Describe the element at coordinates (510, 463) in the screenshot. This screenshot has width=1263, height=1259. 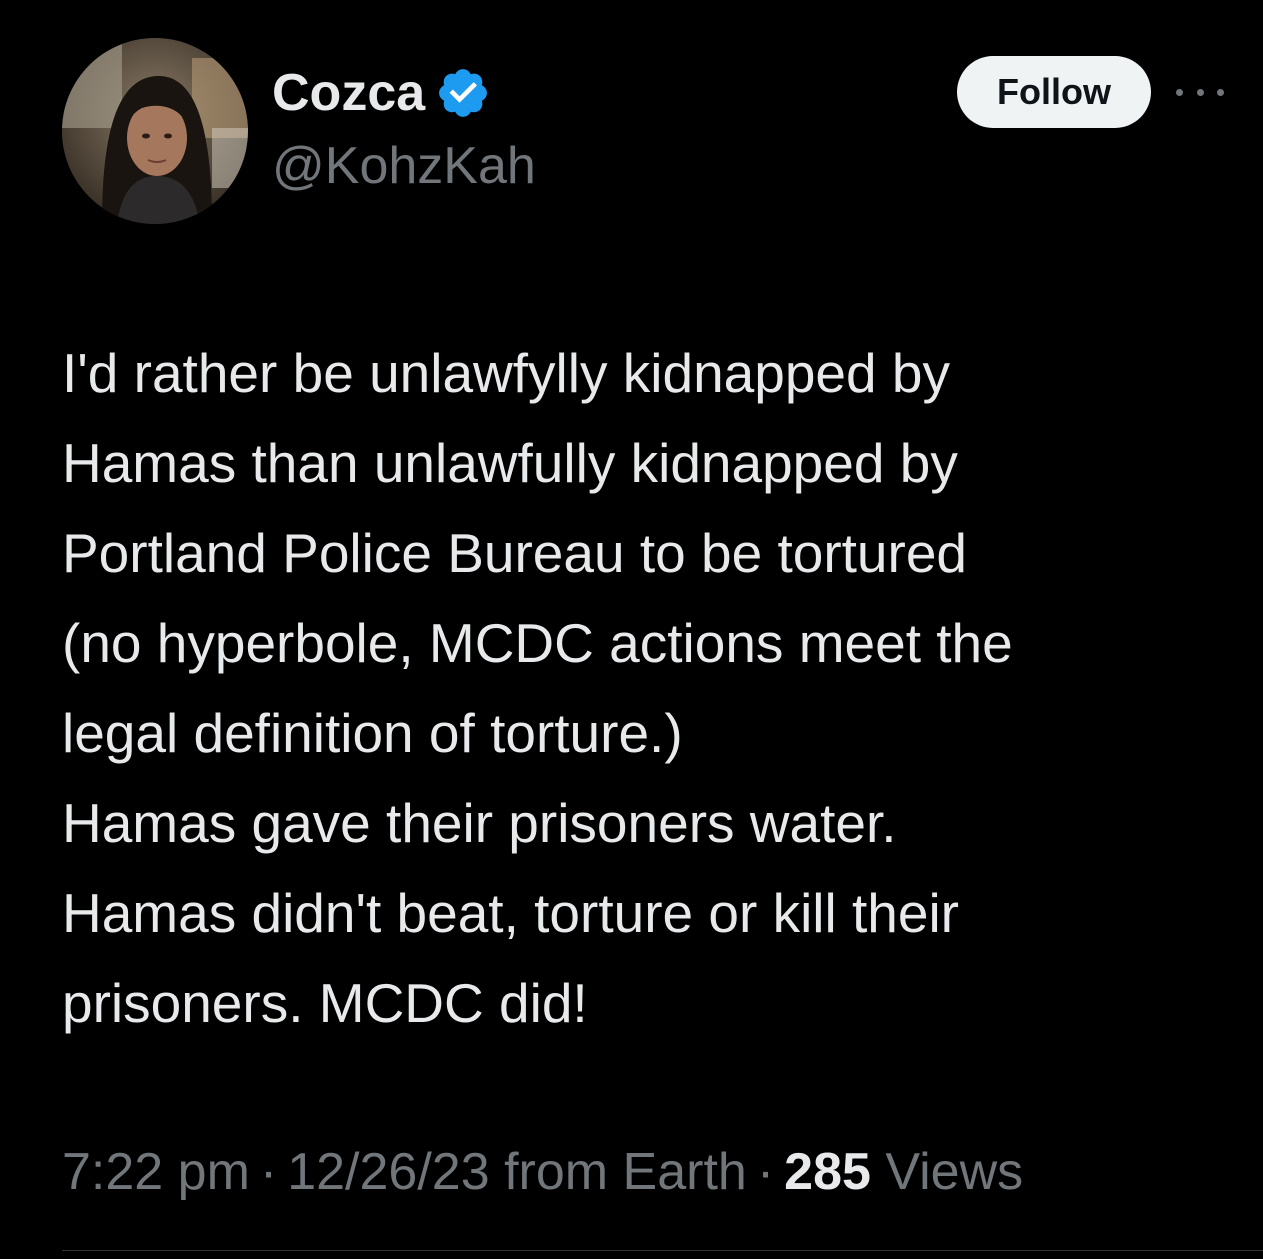
I see `tweet-text-line: Hamas than unlawfully kidnapped by` at that location.